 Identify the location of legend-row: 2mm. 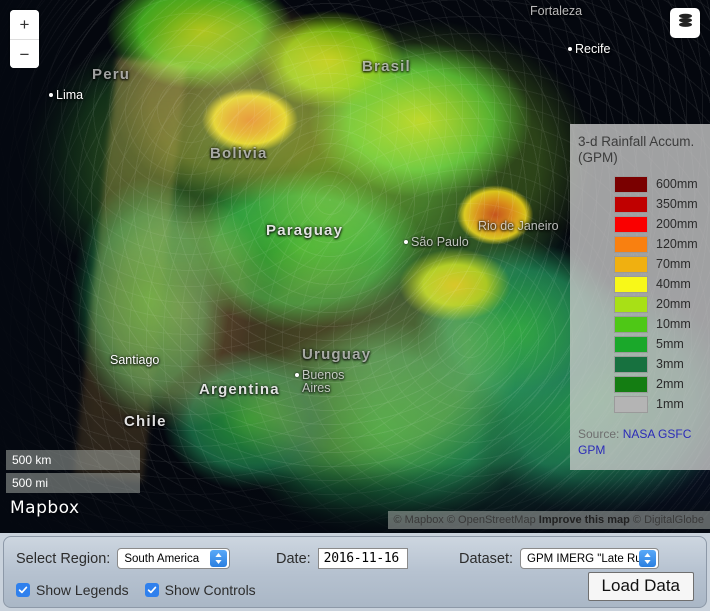
(644, 384).